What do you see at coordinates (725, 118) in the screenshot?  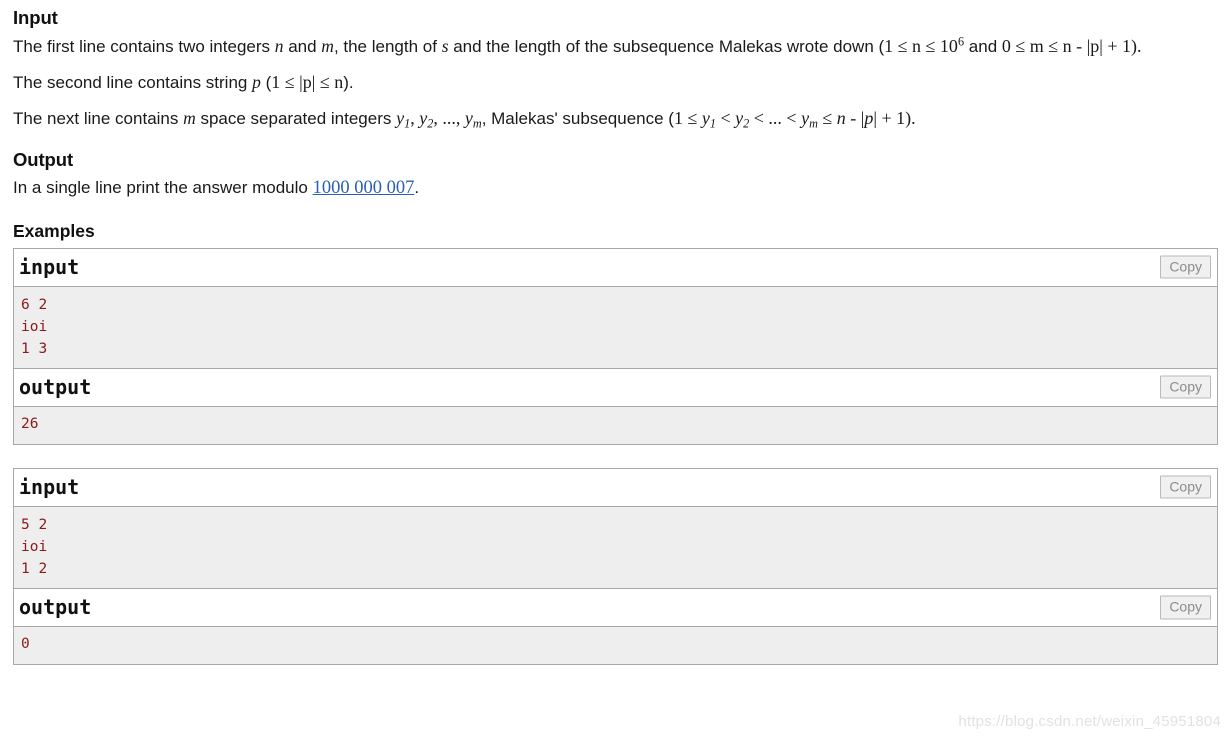 I see `math-y-range-2: <` at bounding box center [725, 118].